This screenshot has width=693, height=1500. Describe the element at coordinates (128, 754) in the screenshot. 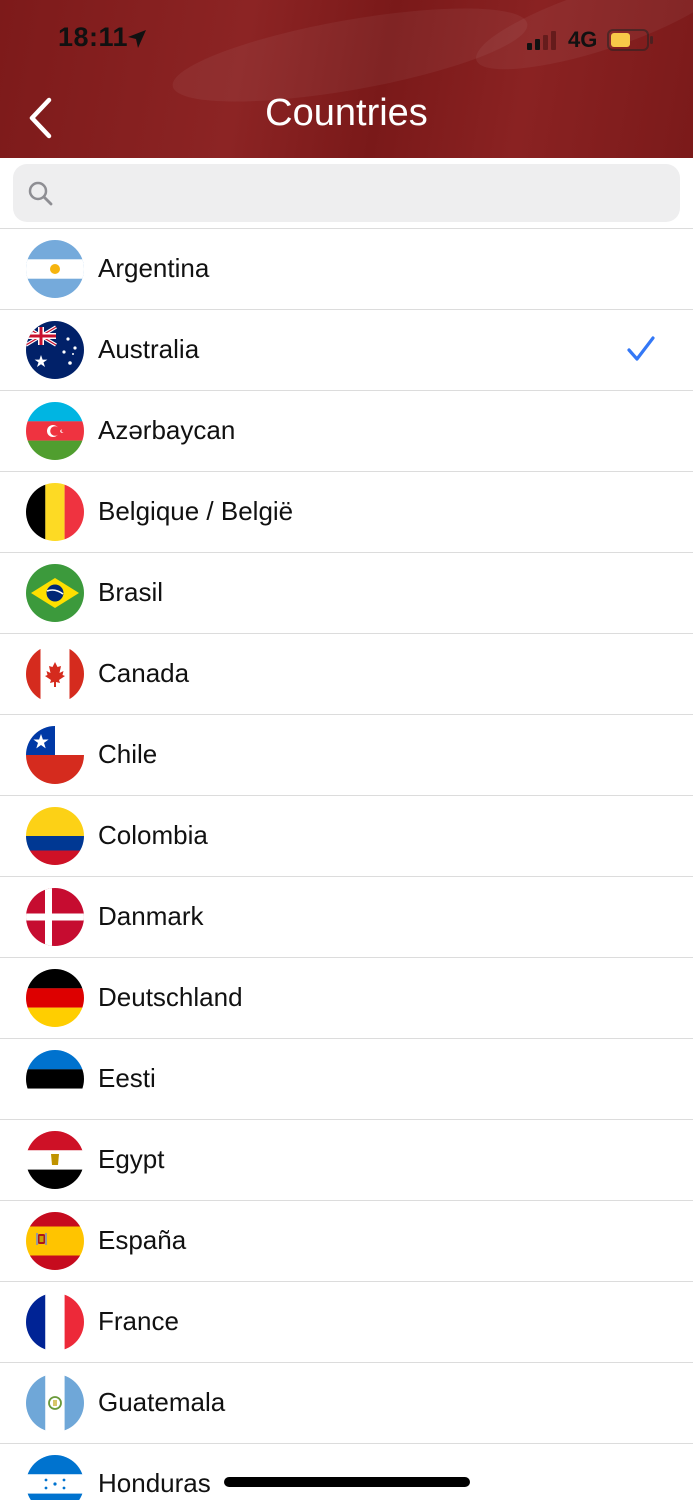

I see `country-label: Chile` at that location.